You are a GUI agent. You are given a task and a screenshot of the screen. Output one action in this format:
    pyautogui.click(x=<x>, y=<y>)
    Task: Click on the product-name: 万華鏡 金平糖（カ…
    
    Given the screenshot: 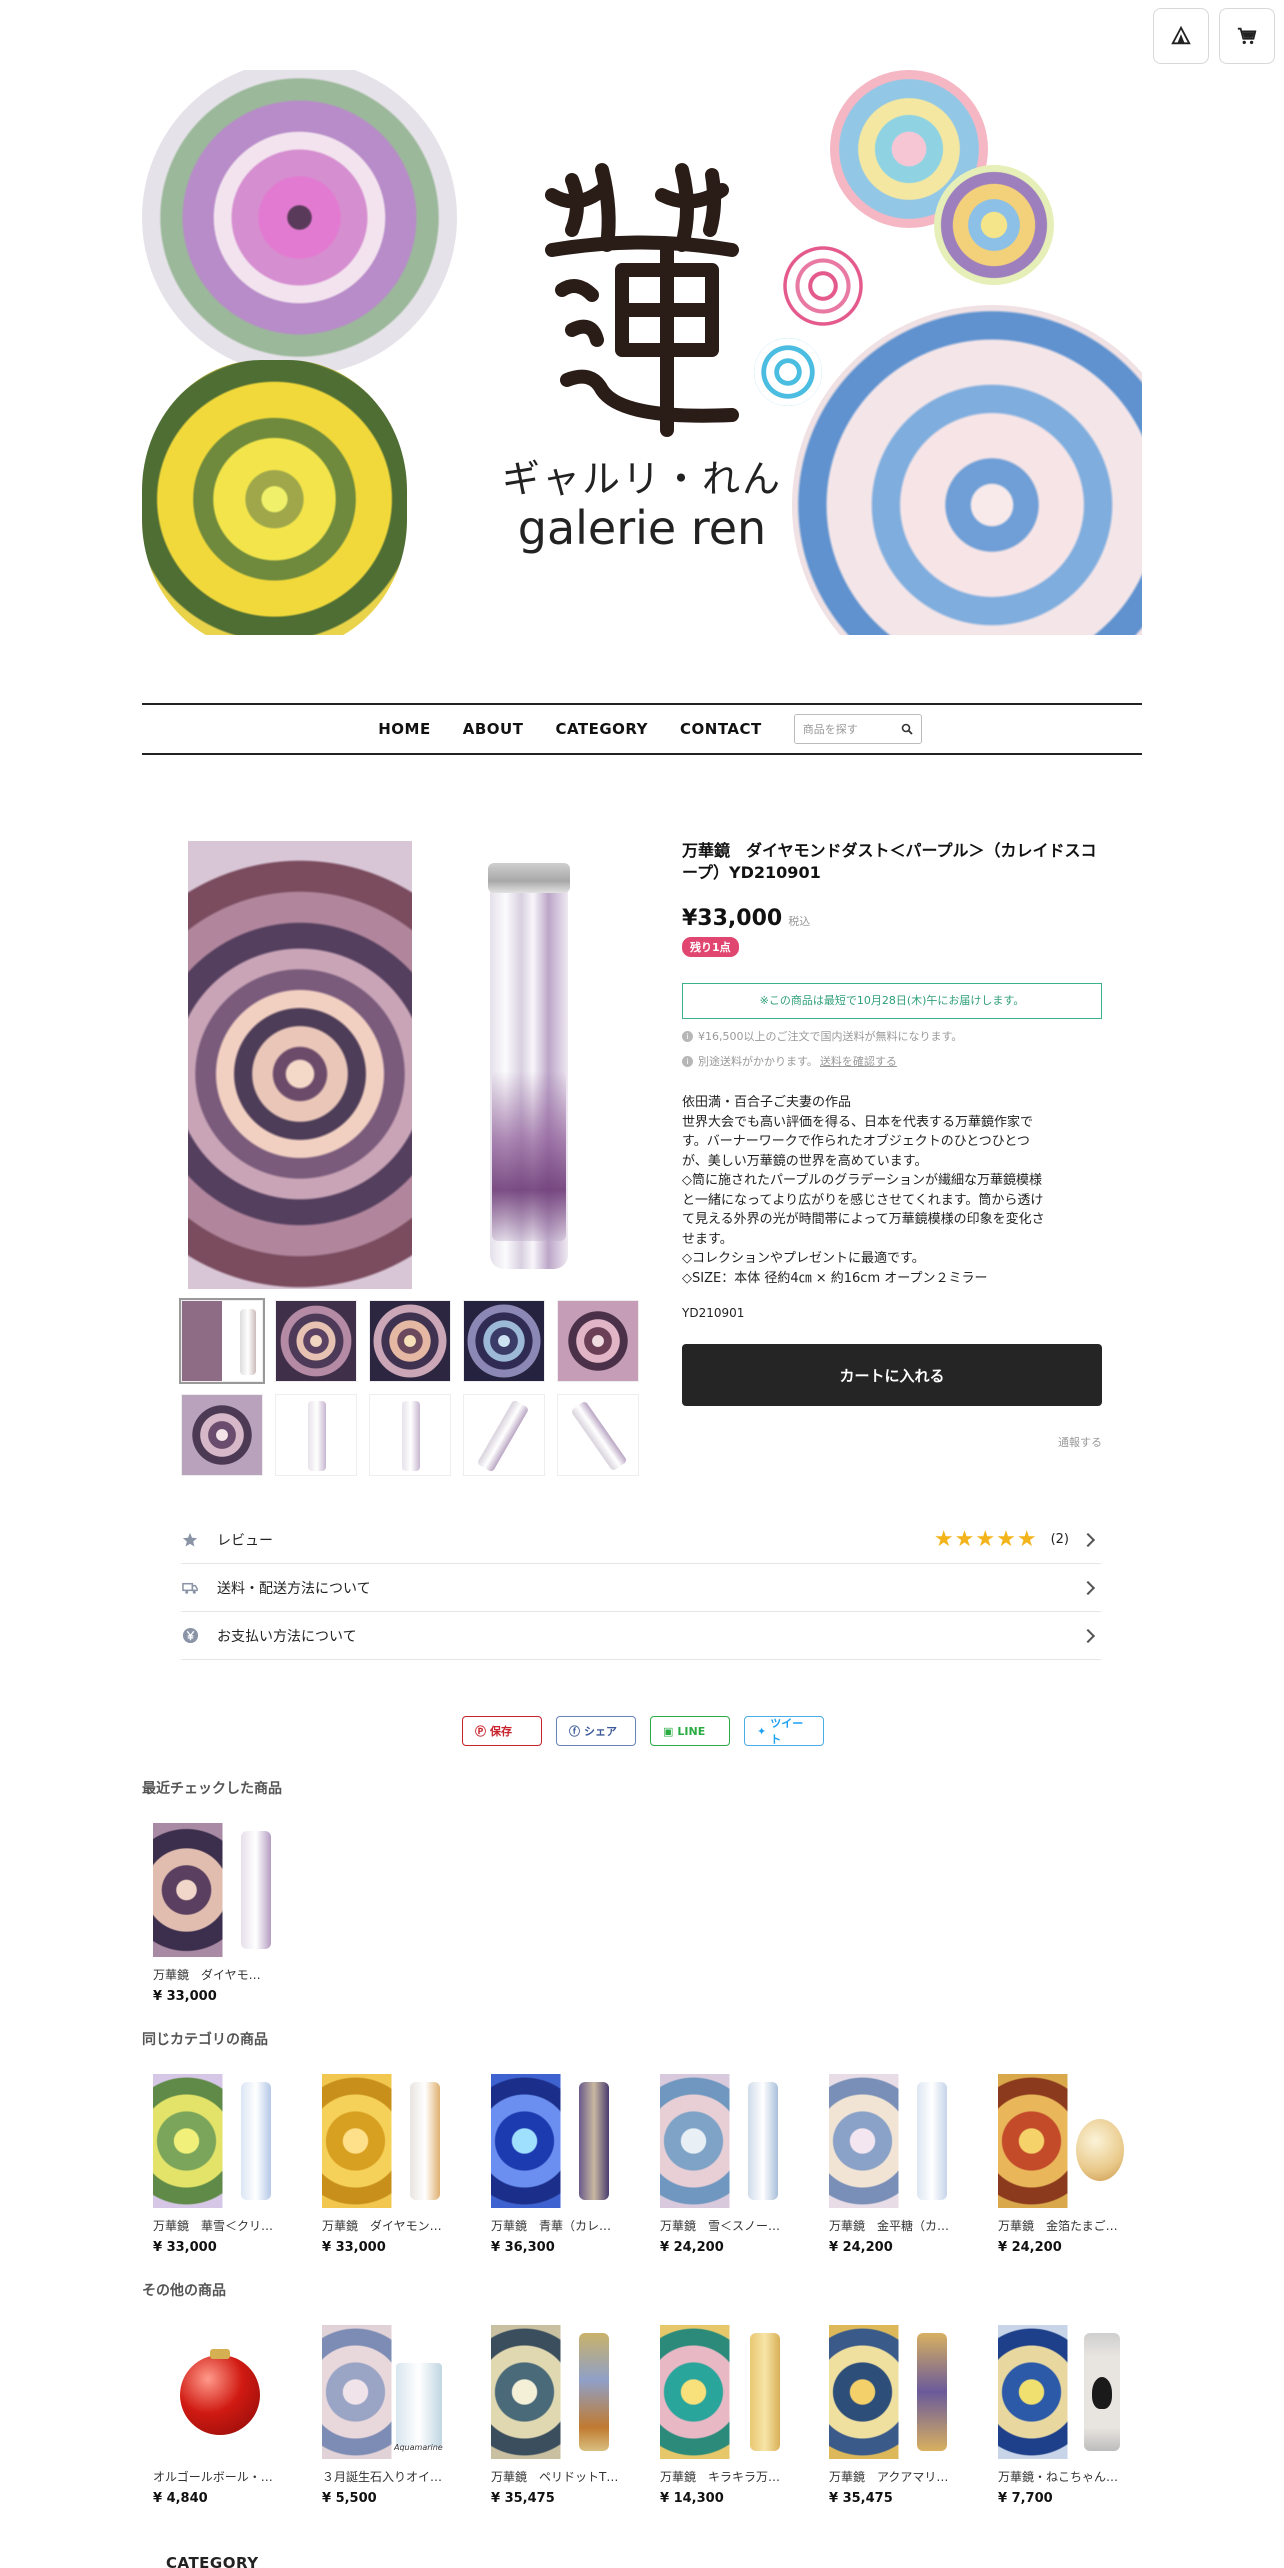 What is the action you would take?
    pyautogui.click(x=889, y=2226)
    